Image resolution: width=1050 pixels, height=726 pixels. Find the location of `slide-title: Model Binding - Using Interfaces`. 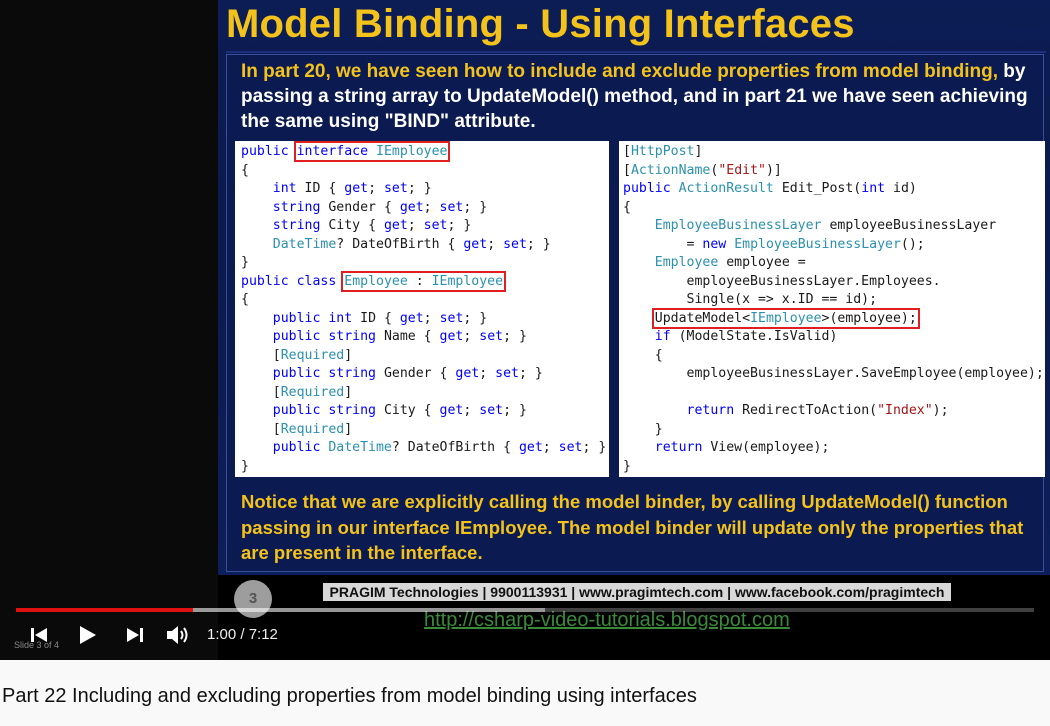

slide-title: Model Binding - Using Interfaces is located at coordinates (636, 27).